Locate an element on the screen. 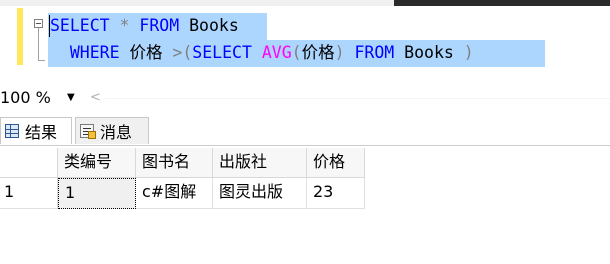 The height and width of the screenshot is (264, 610). keyword-select-sub: SELECT is located at coordinates (222, 52).